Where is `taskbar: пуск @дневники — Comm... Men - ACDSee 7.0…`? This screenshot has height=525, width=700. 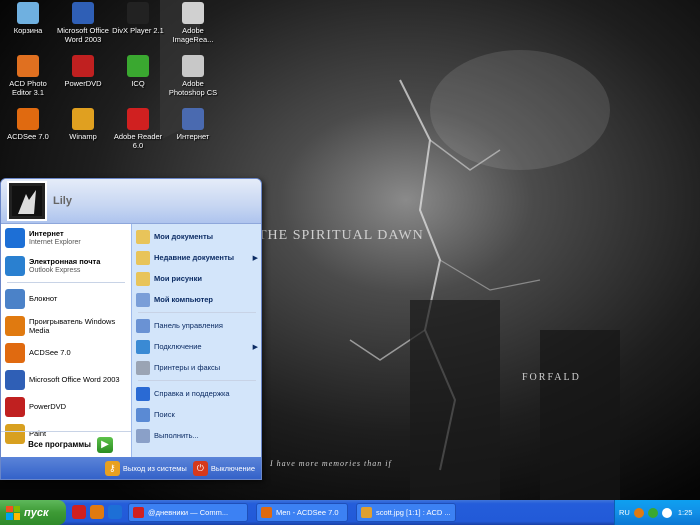 taskbar: пуск @дневники — Comm... Men - ACDSee 7.0… is located at coordinates (350, 512).